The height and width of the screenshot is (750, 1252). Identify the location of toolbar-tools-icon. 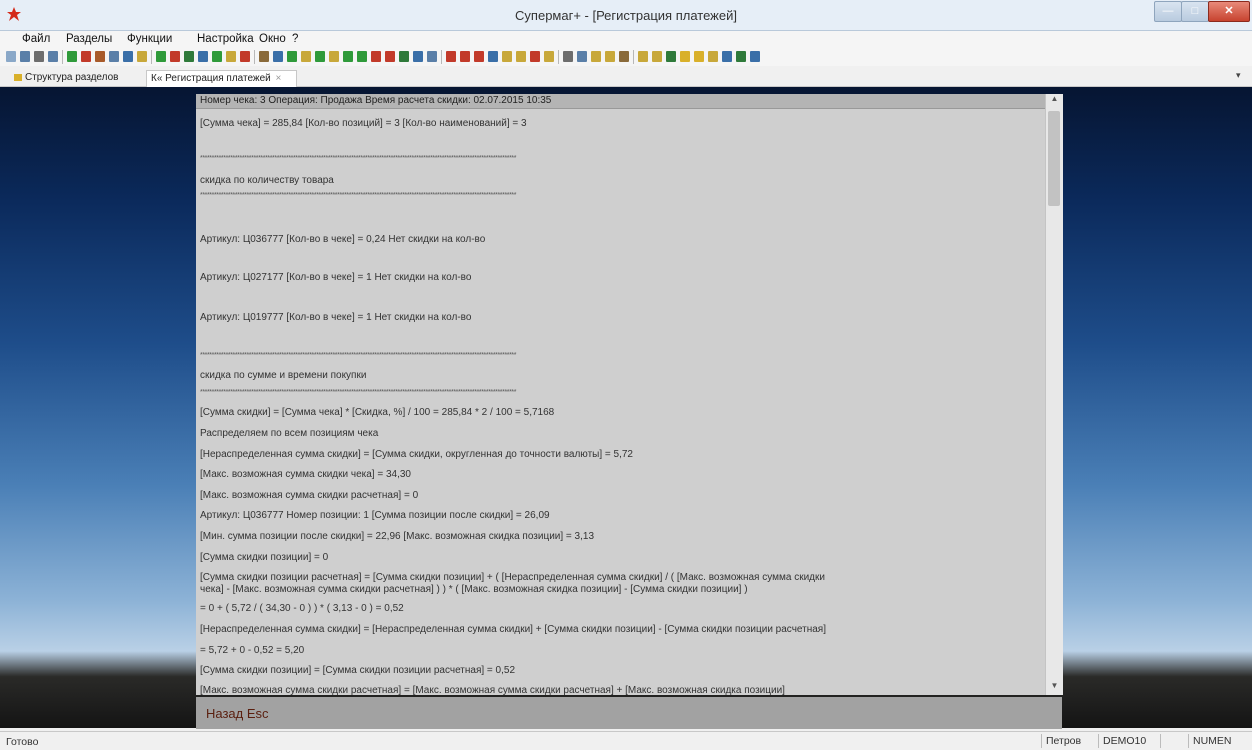
(142, 56).